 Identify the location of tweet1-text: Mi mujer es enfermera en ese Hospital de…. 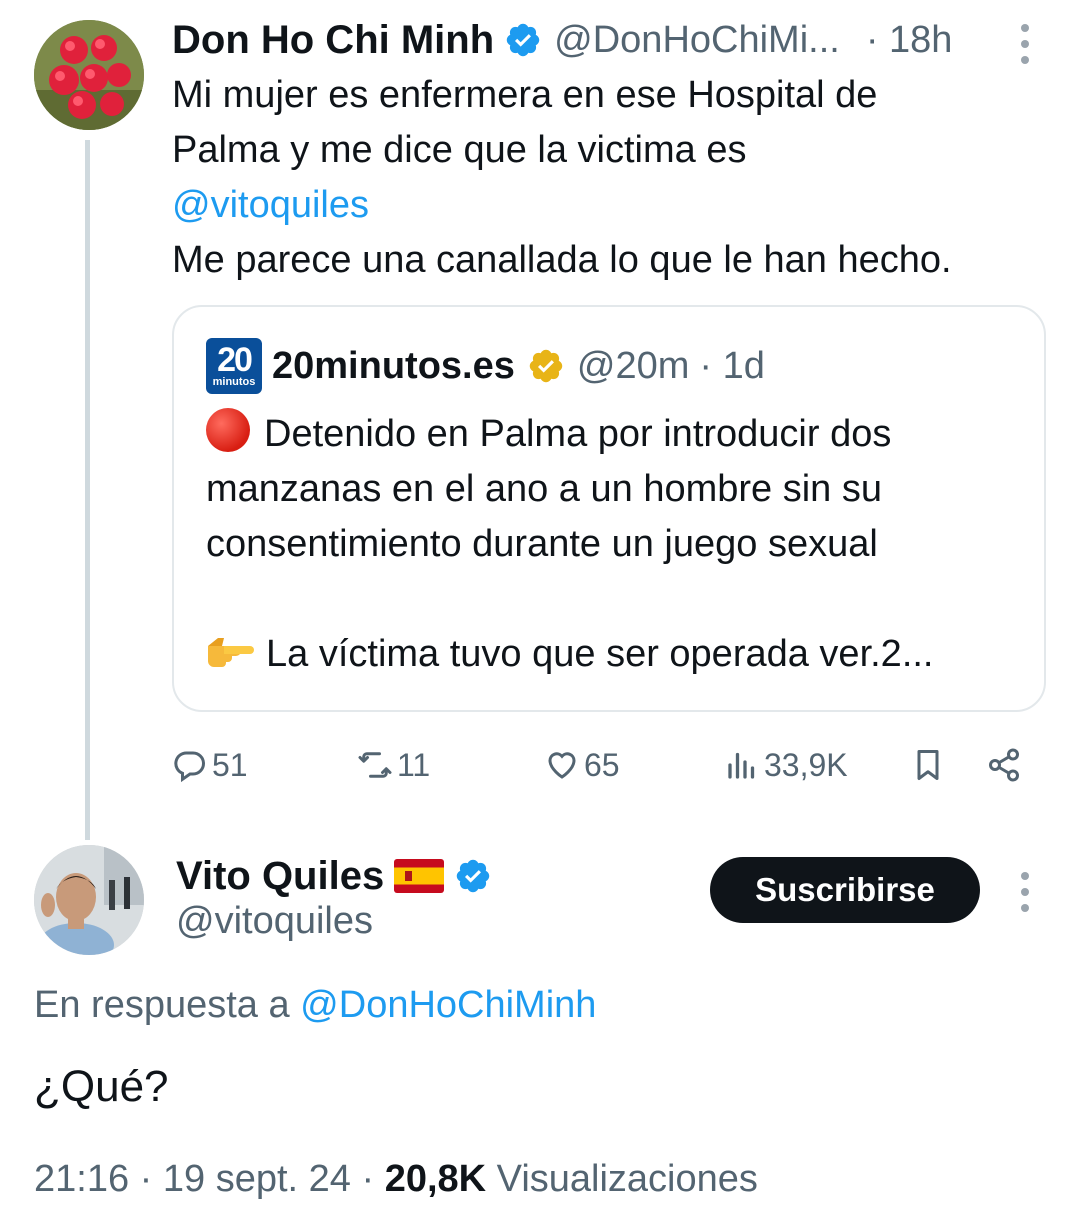
(612, 178).